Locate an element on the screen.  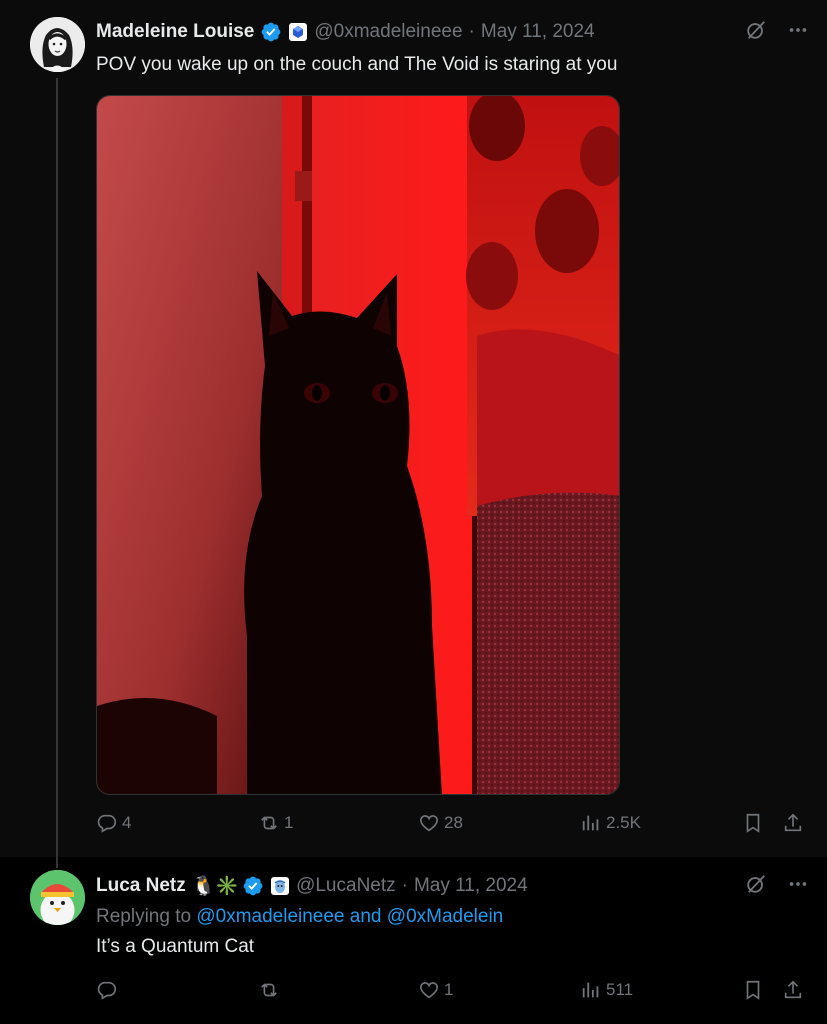
reply-top-actions is located at coordinates (777, 886).